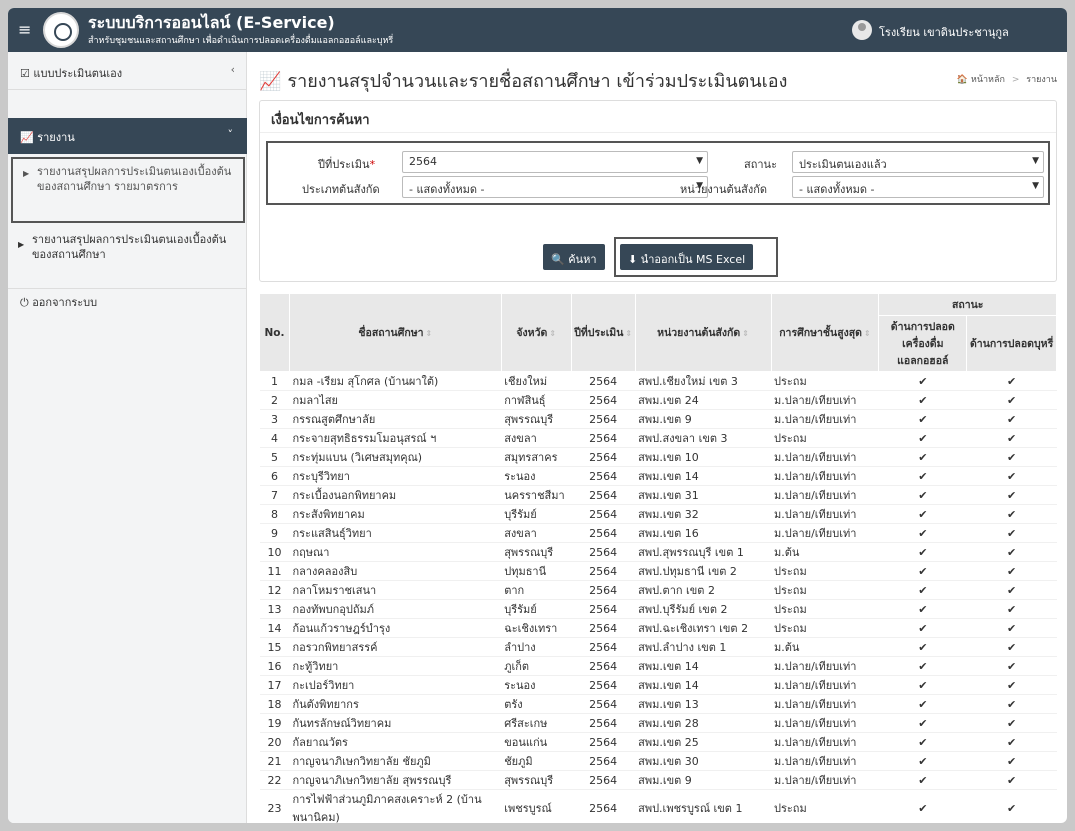 The width and height of the screenshot is (1075, 831). Describe the element at coordinates (923, 343) in the screenshot. I see `col-alcohol: ด้านการปลอดเครื่องดื่มแอลกอฮอล์` at that location.